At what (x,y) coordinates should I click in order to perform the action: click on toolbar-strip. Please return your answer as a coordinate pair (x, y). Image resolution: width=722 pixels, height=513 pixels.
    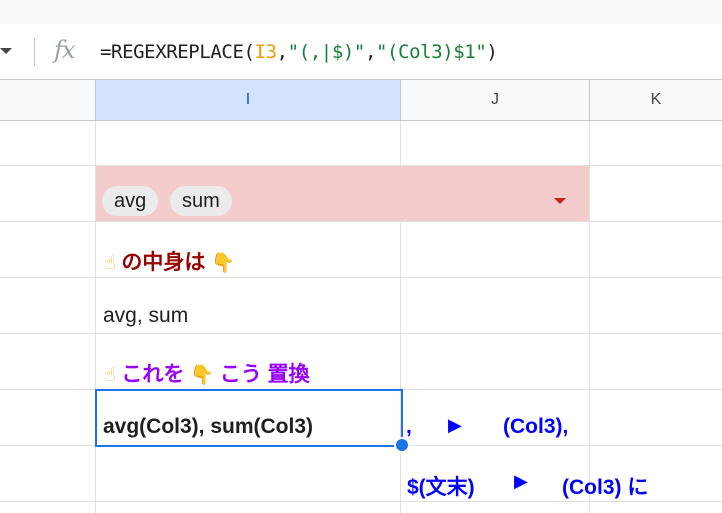
    Looking at the image, I should click on (361, 12).